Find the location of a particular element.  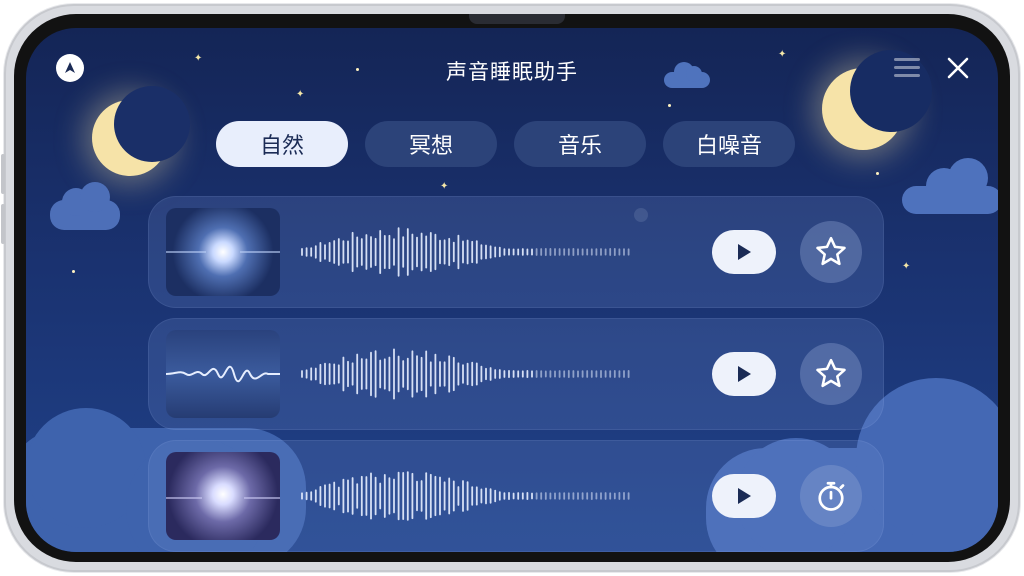

moon-left-icon is located at coordinates (141, 131).